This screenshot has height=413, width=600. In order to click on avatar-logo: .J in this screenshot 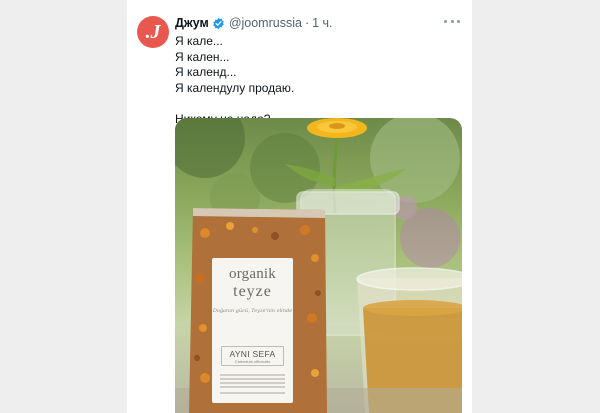, I will do `click(153, 32)`.